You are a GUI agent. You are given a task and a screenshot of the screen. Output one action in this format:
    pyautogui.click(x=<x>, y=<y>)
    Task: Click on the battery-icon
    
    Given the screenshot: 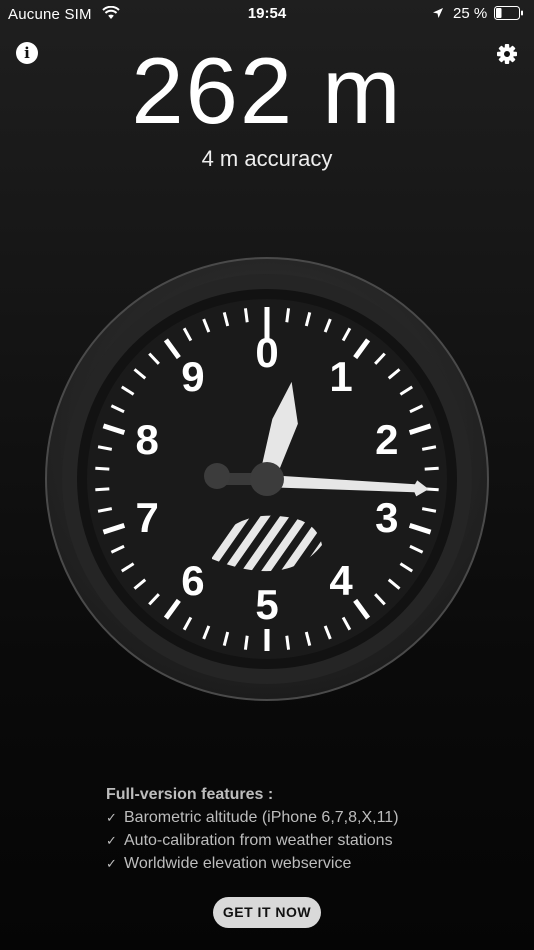 What is the action you would take?
    pyautogui.click(x=508, y=13)
    